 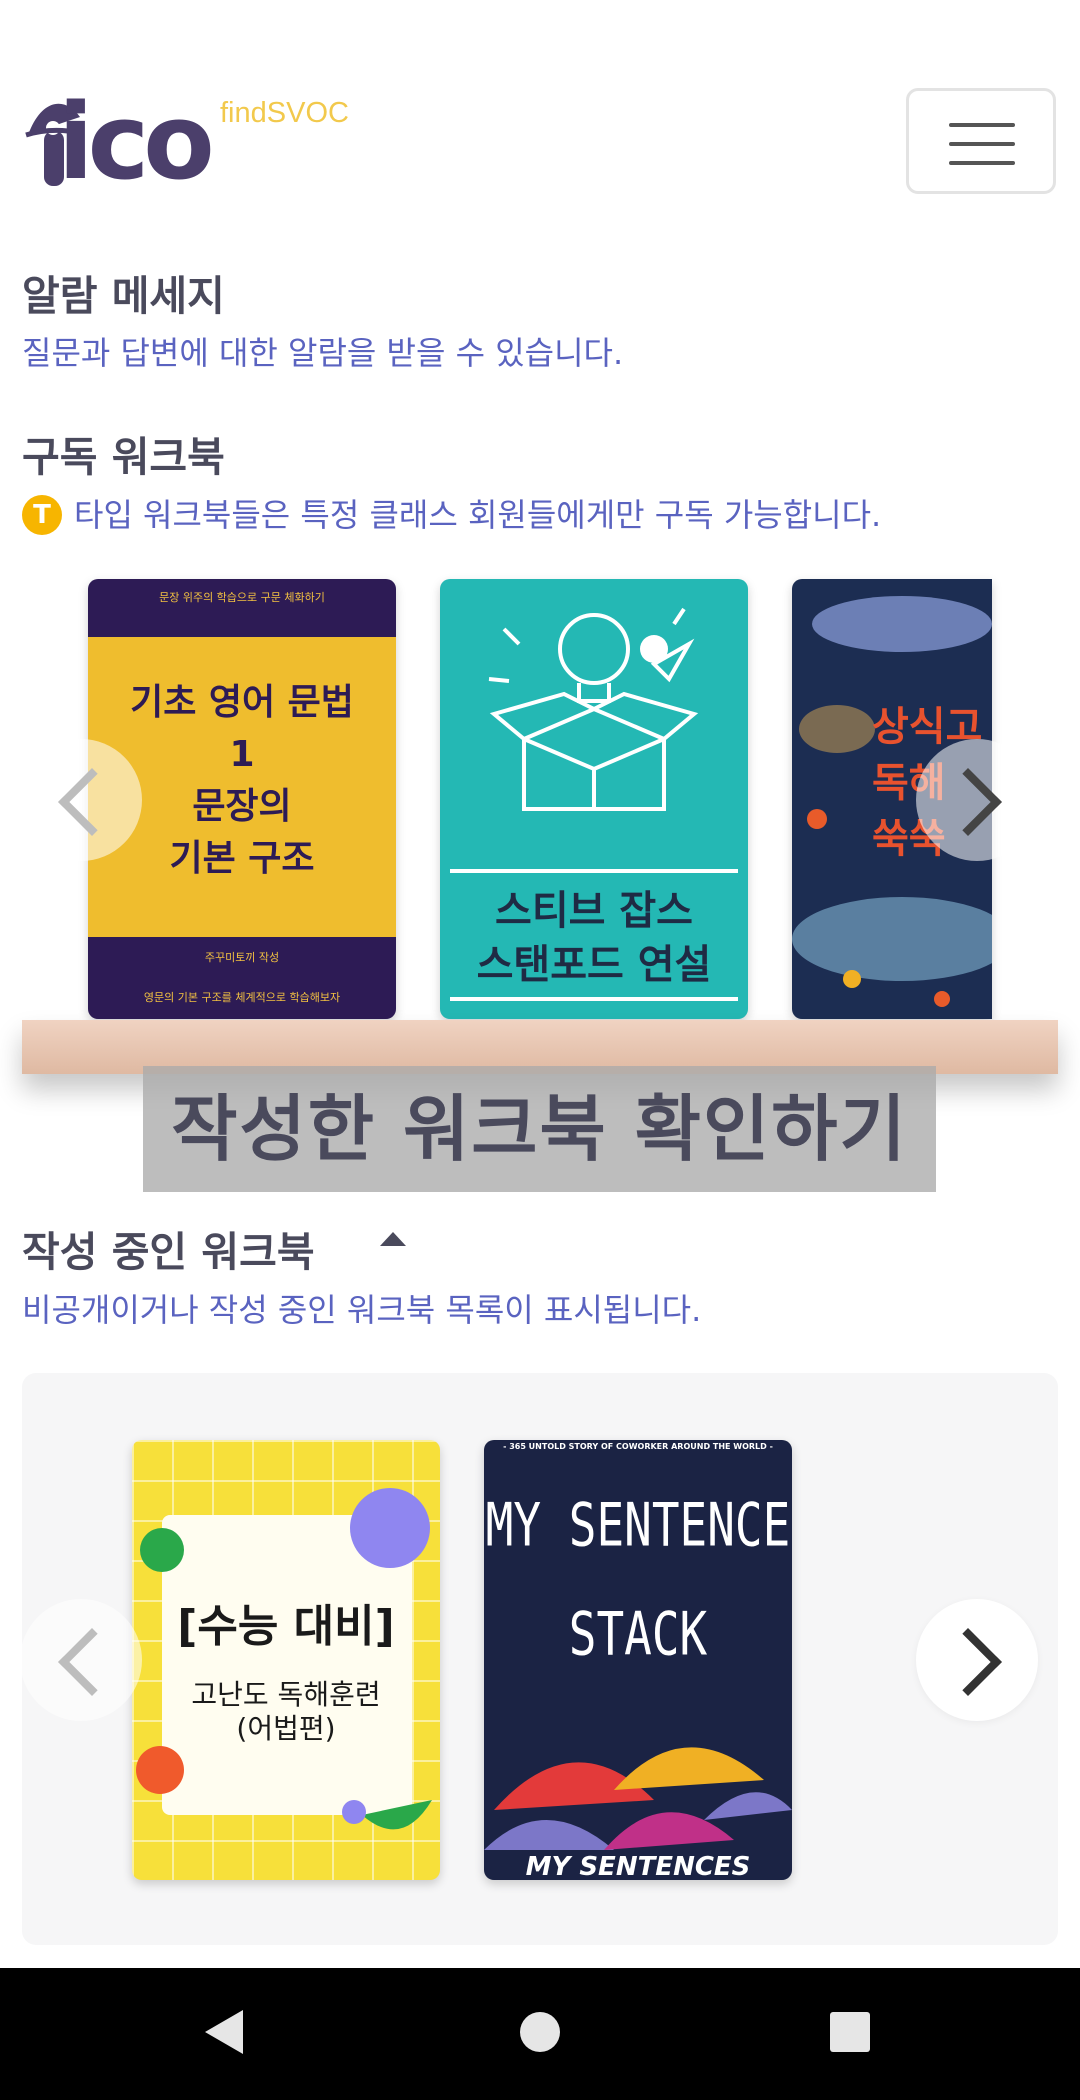 What do you see at coordinates (168, 1252) in the screenshot?
I see `drafts-title: 작성 중인 워크북` at bounding box center [168, 1252].